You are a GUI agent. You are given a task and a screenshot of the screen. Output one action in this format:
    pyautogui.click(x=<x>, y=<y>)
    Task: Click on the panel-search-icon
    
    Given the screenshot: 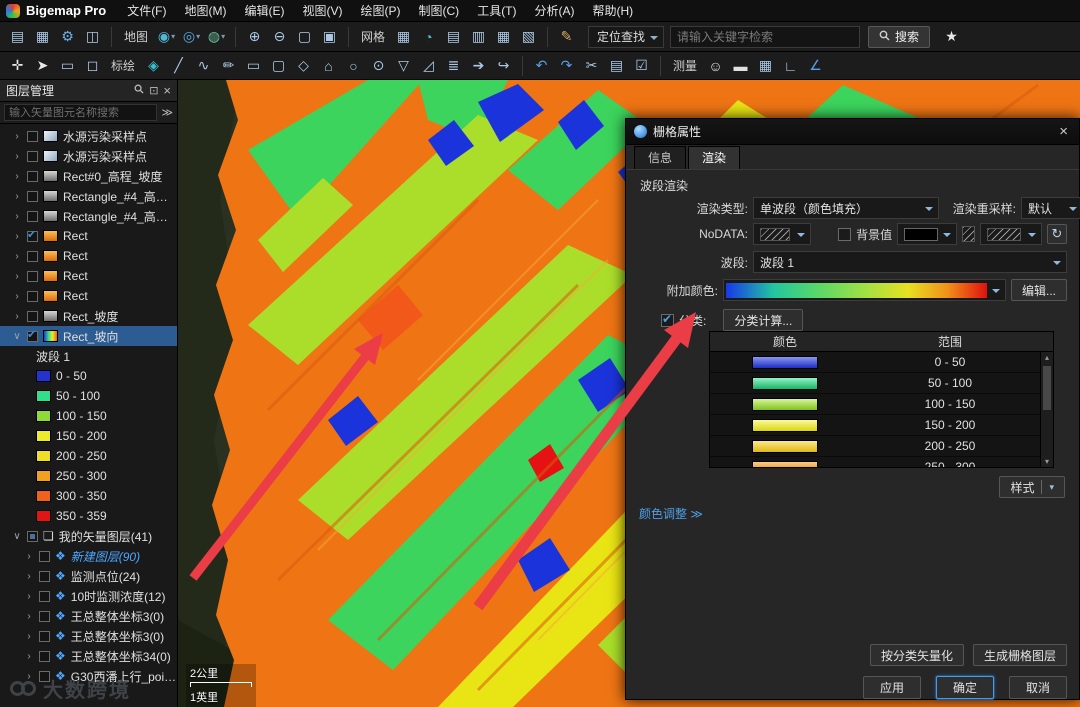 What is the action you would take?
    pyautogui.click(x=139, y=90)
    